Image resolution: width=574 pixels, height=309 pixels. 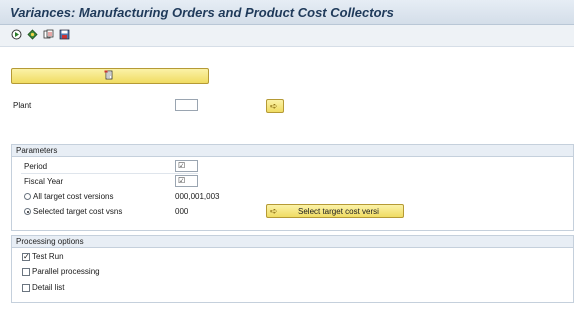 I want to click on fiscal-year-label: Fiscal Year, so click(x=44, y=181).